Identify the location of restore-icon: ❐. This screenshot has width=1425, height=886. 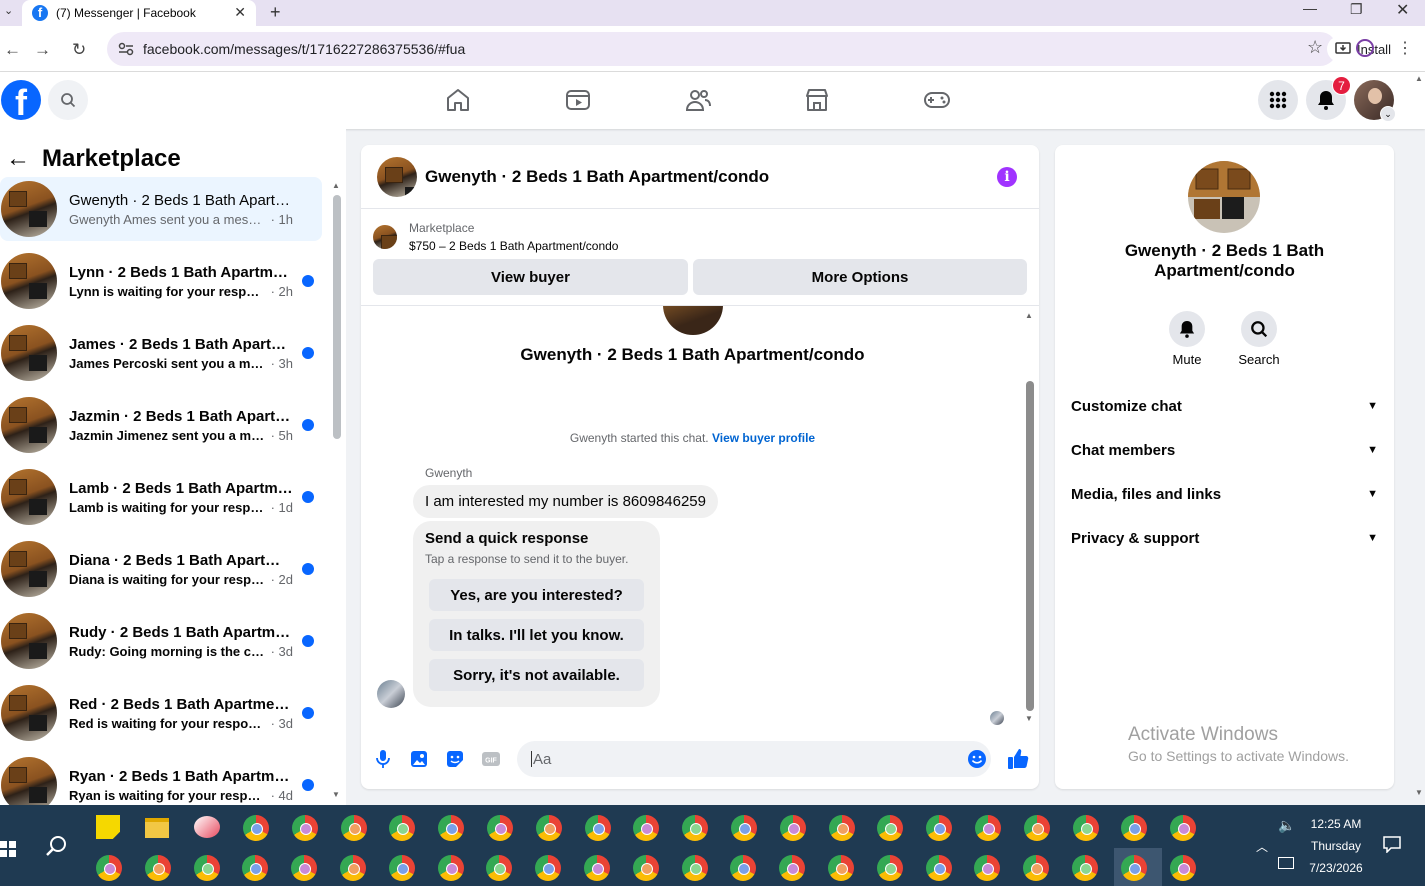
(1356, 9).